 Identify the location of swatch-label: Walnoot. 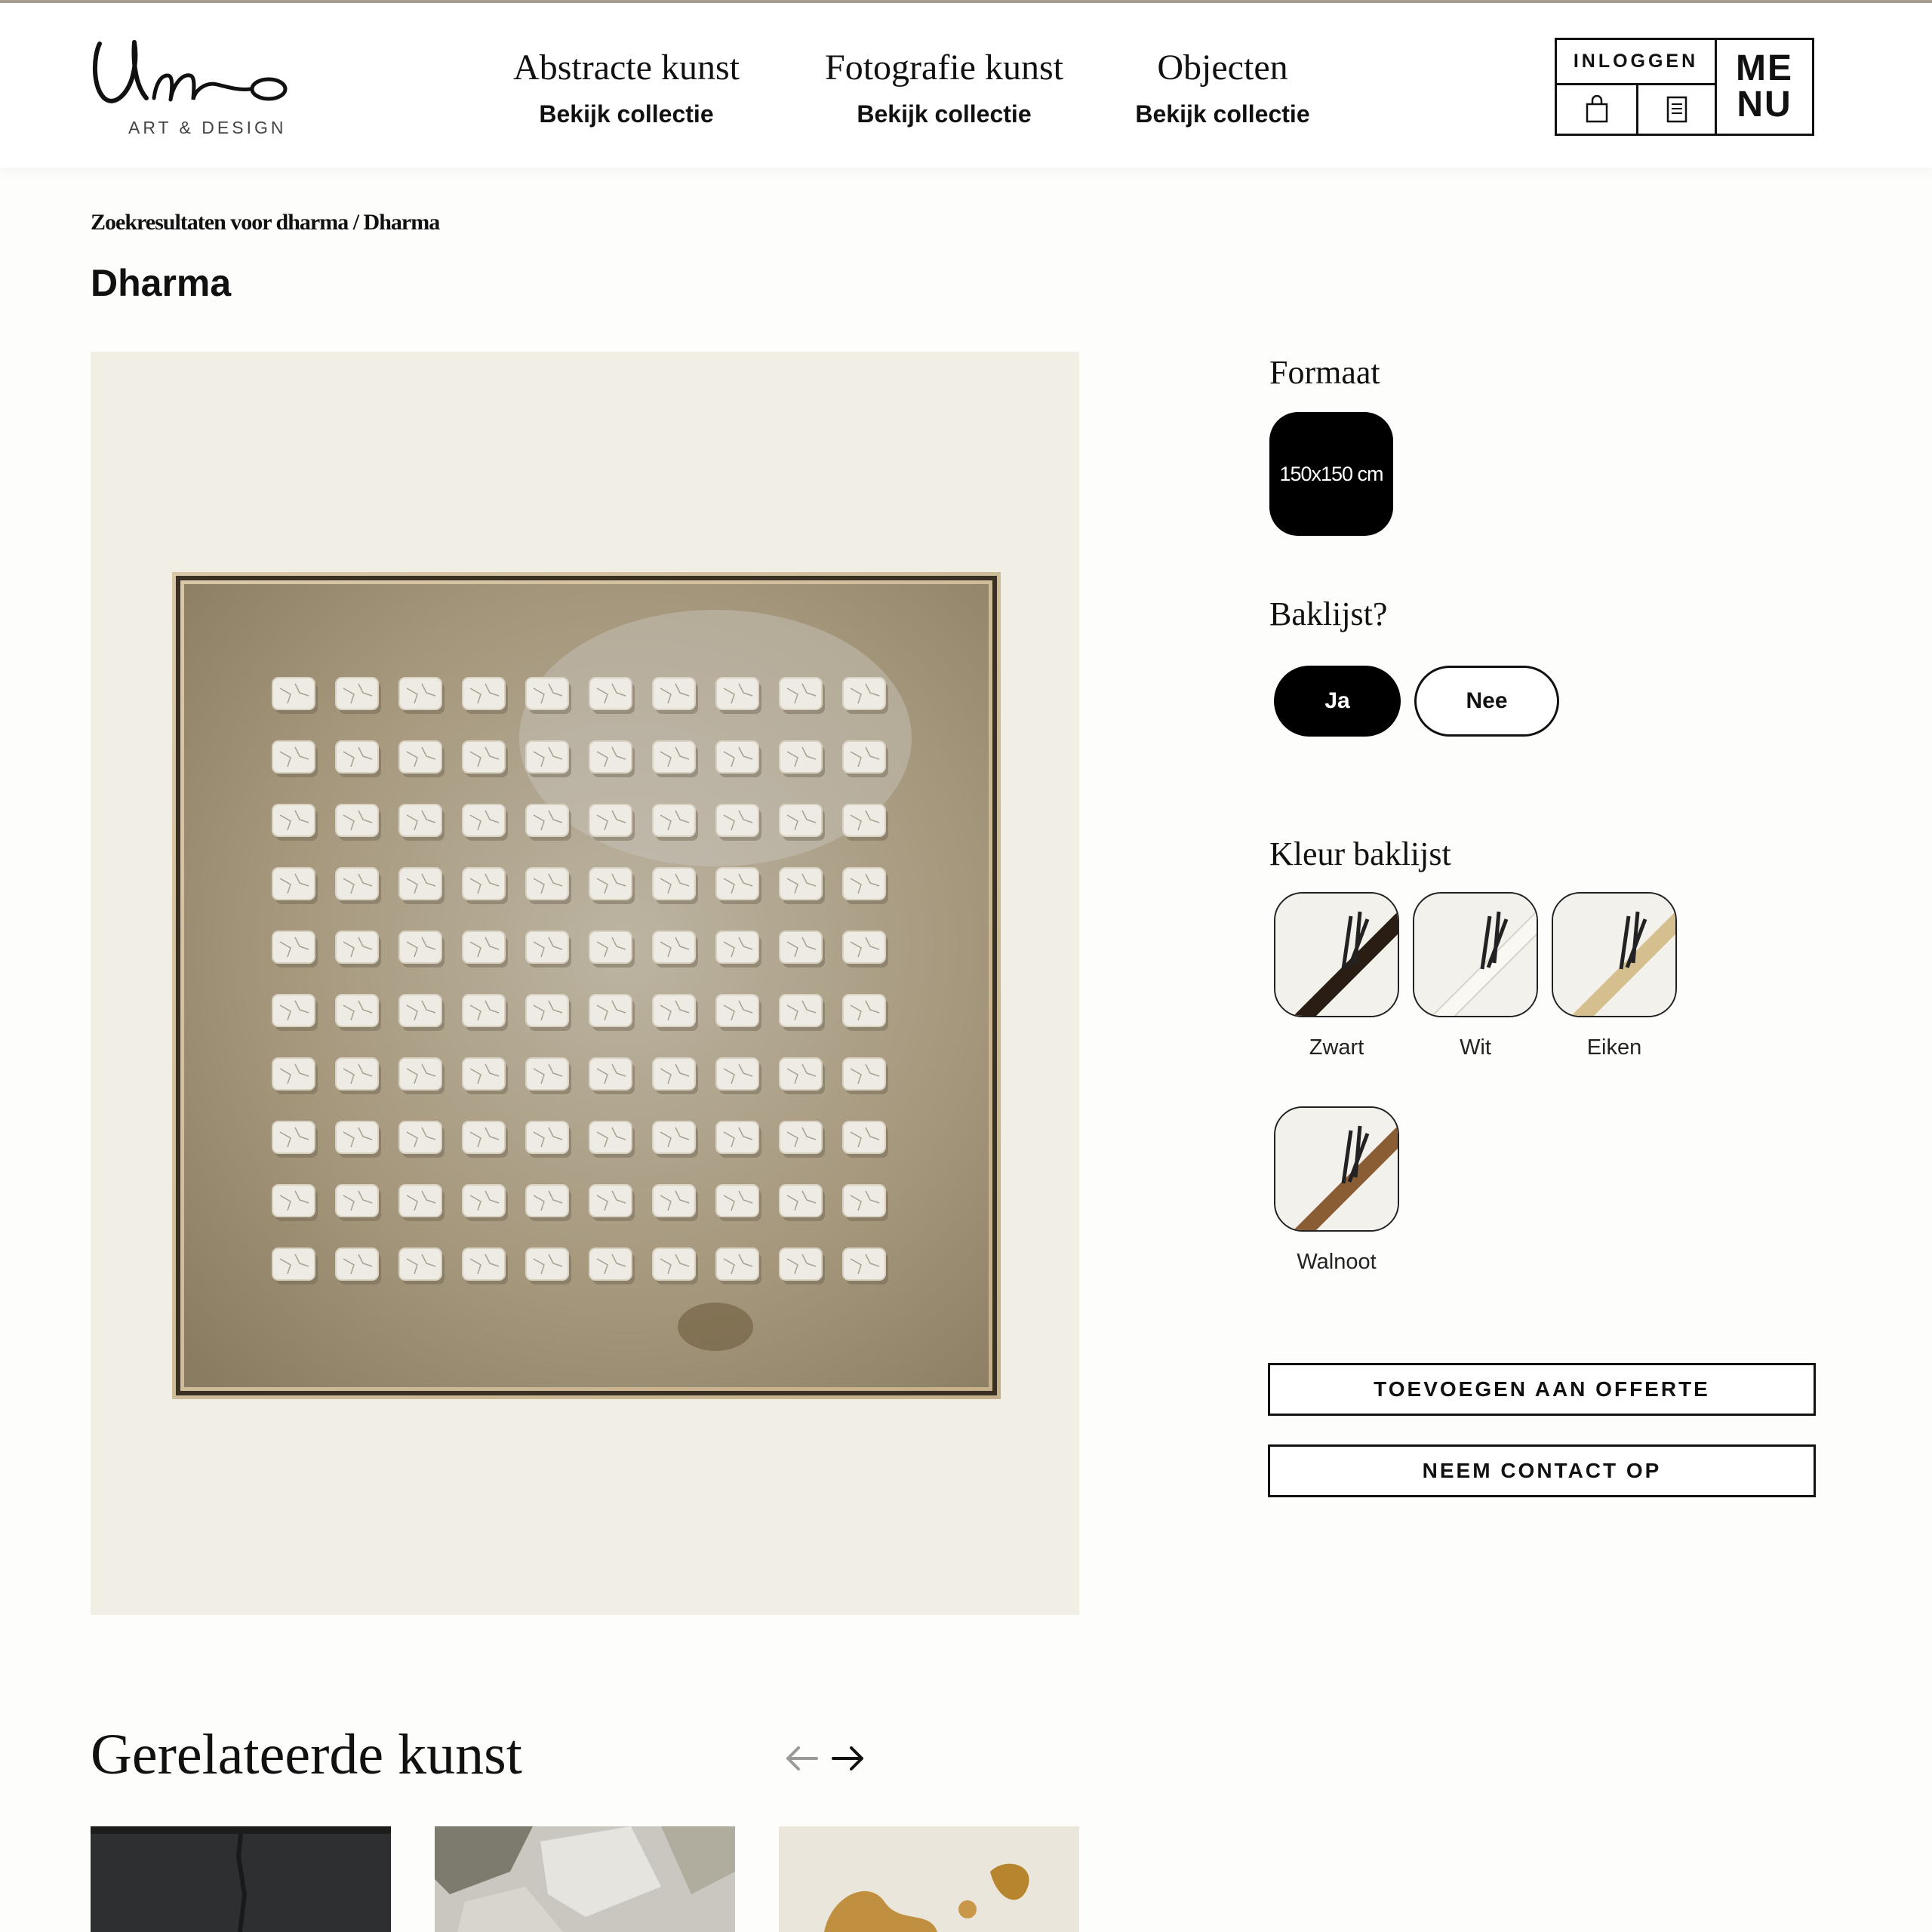
(1337, 1262).